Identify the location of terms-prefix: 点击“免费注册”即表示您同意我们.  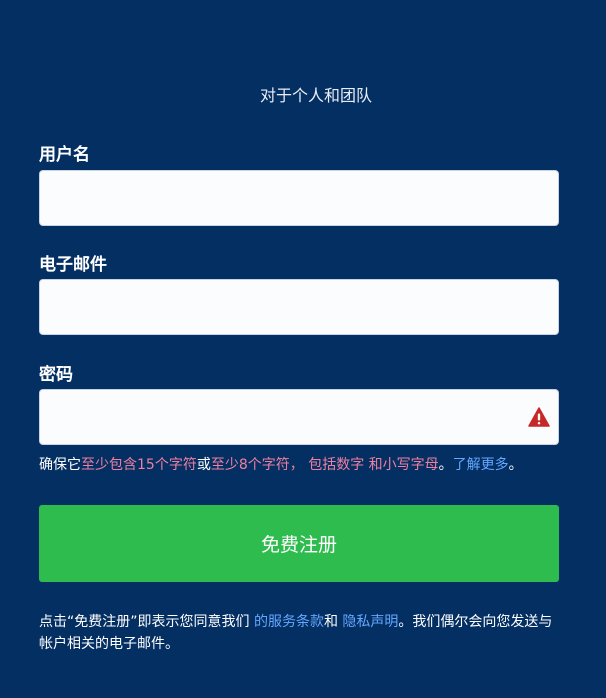
(146, 622).